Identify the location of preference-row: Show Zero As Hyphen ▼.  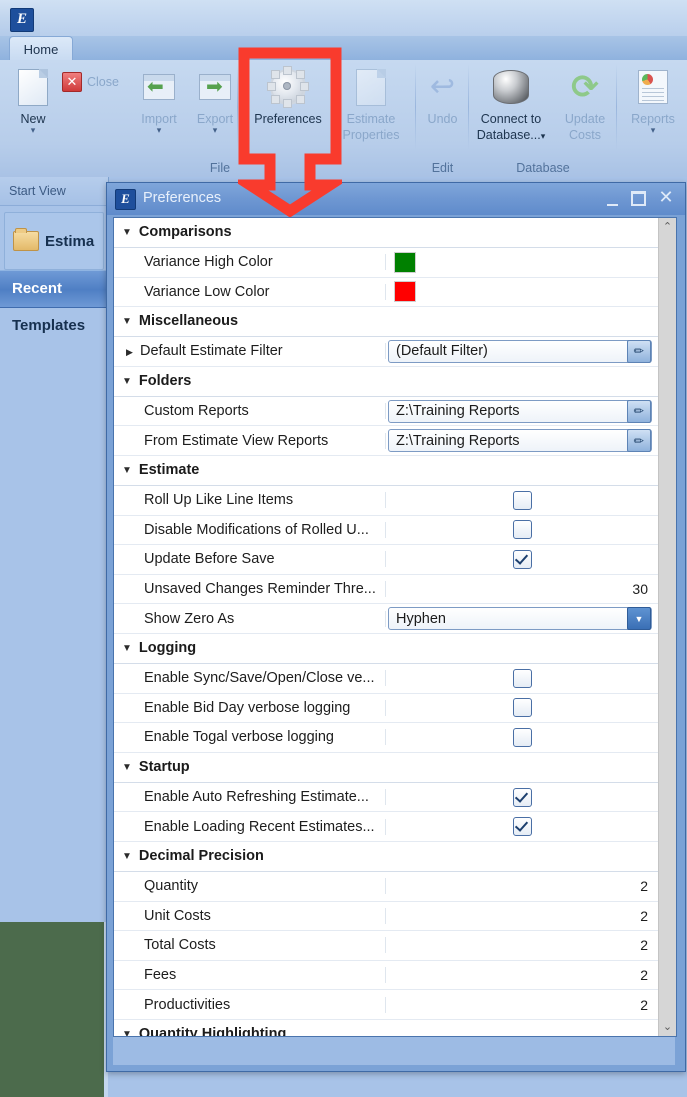
(386, 619).